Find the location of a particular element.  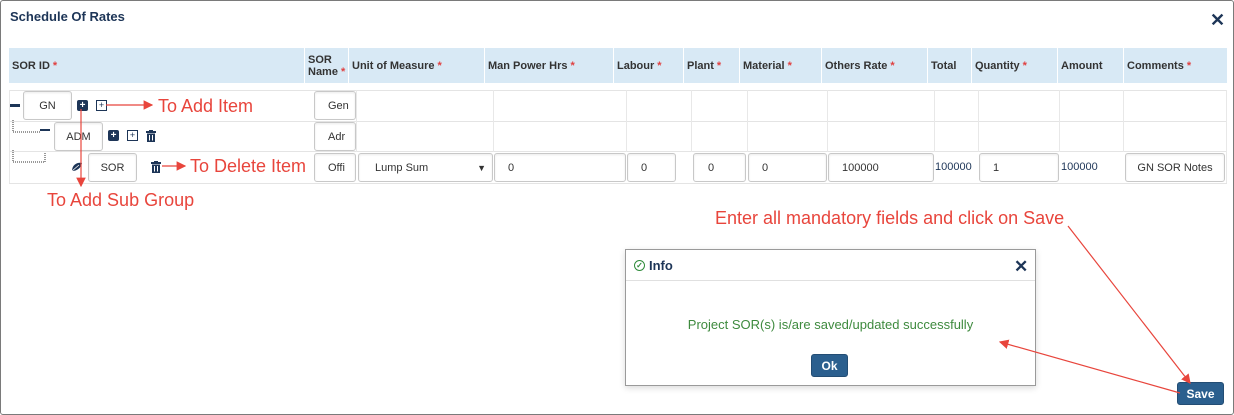

modal-title: Schedule Of Rates is located at coordinates (67, 16).